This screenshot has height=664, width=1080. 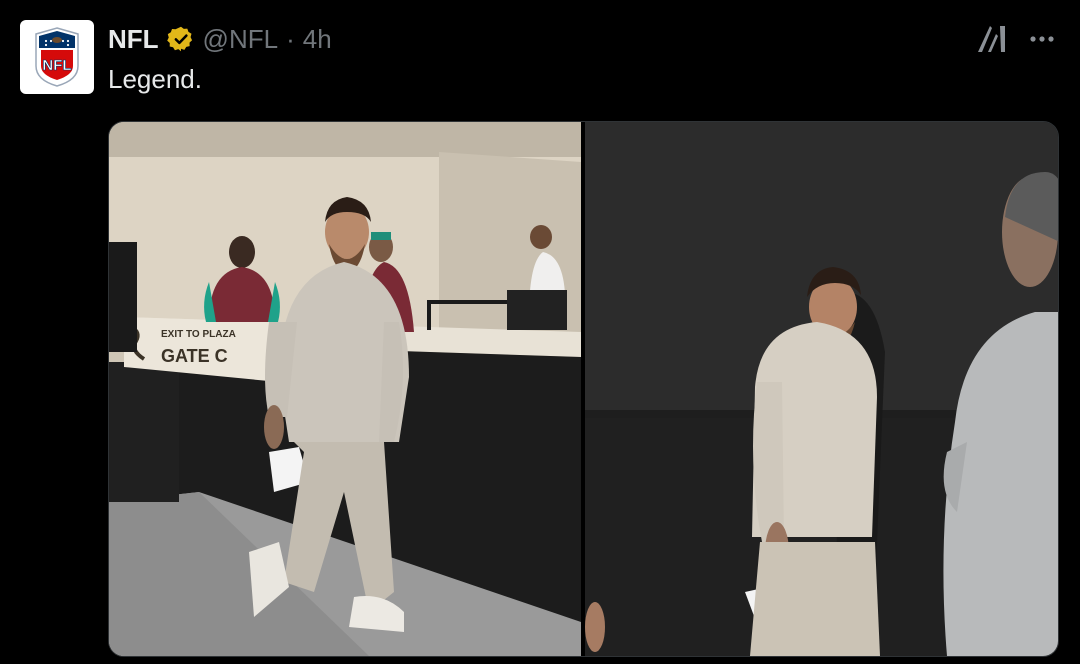 I want to click on author-name: NFL, so click(x=133, y=39).